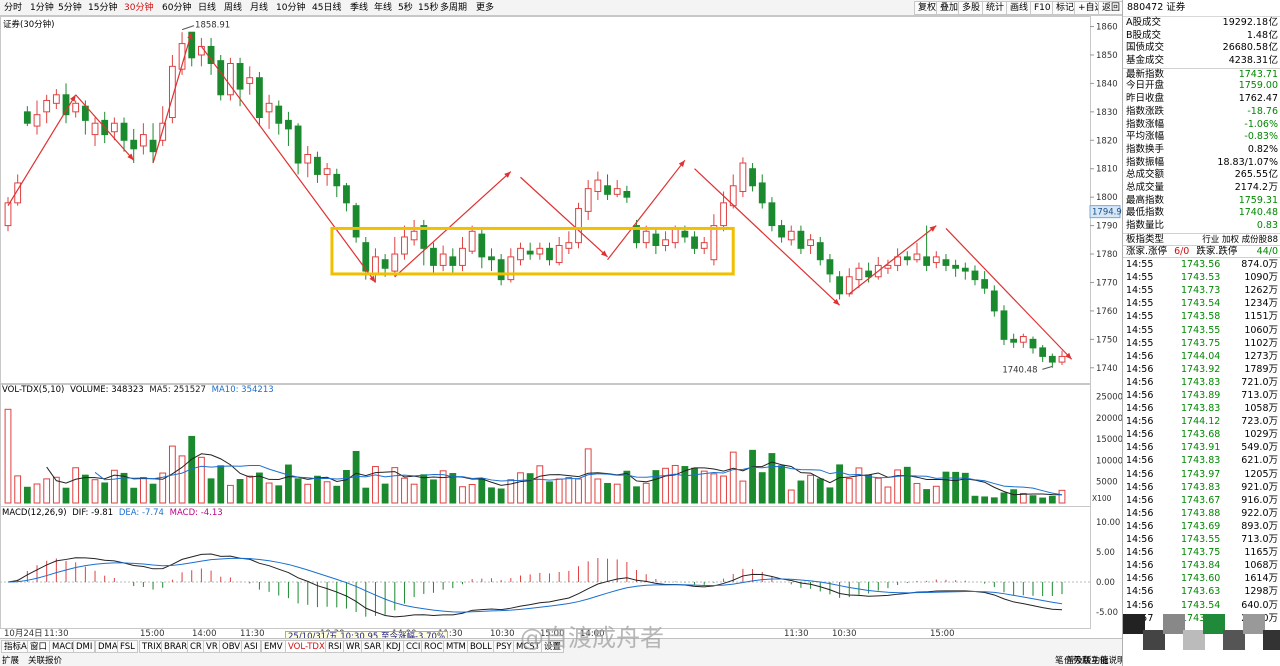 This screenshot has width=1280, height=666. Describe the element at coordinates (13, 8) in the screenshot. I see `period-0: 分时` at that location.